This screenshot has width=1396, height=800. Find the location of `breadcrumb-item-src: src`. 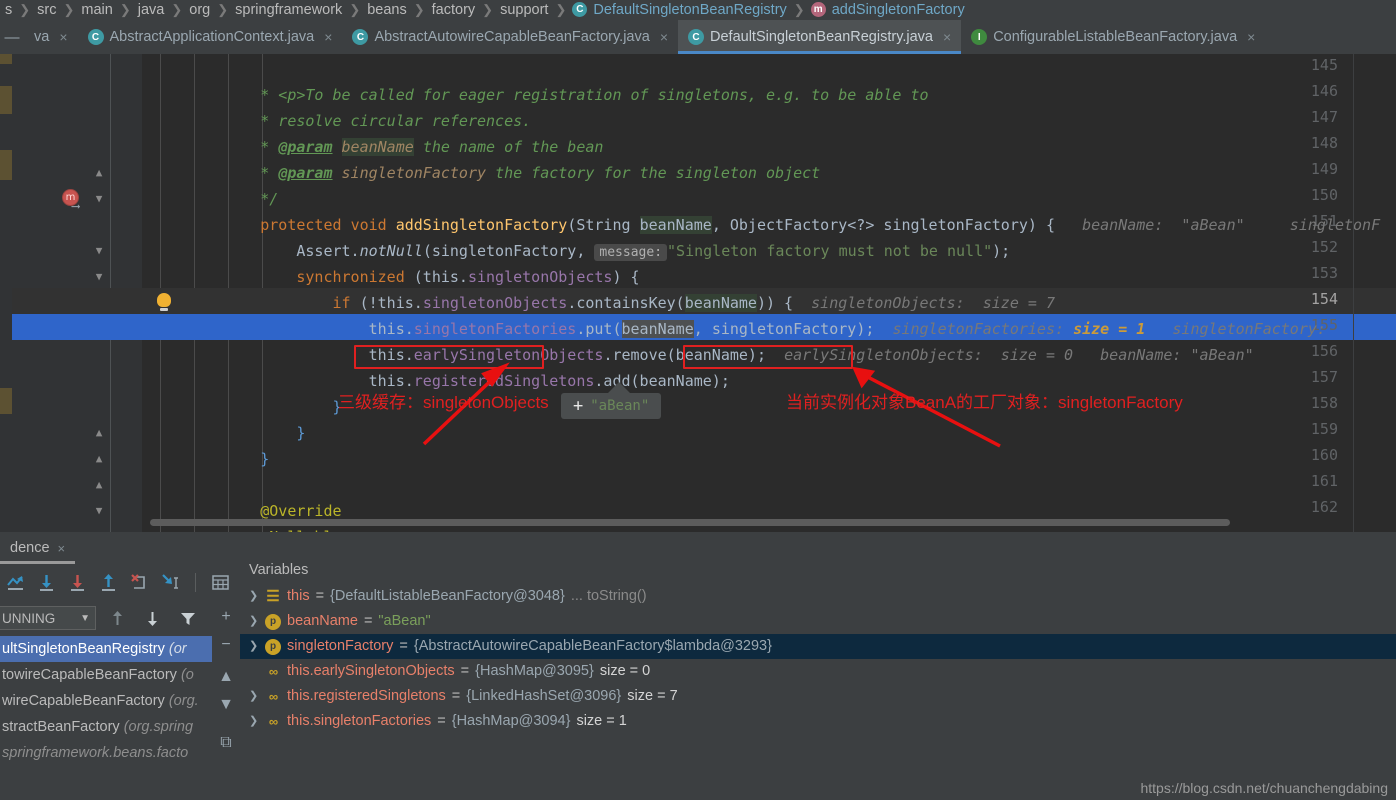

breadcrumb-item-src: src is located at coordinates (46, 10).